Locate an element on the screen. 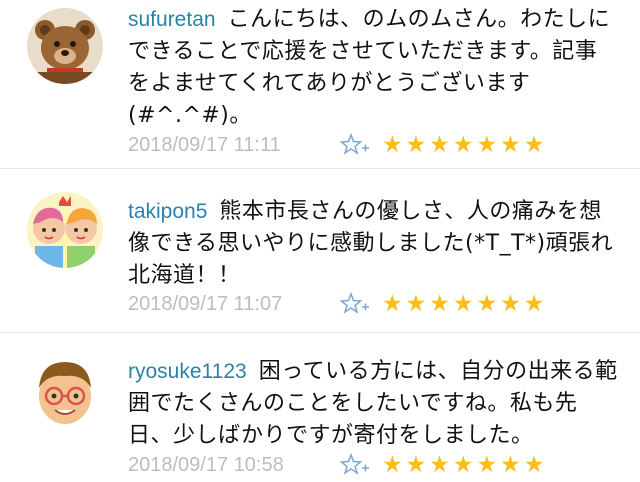 The width and height of the screenshot is (640, 482). boy-with-glasses-icon is located at coordinates (65, 392).